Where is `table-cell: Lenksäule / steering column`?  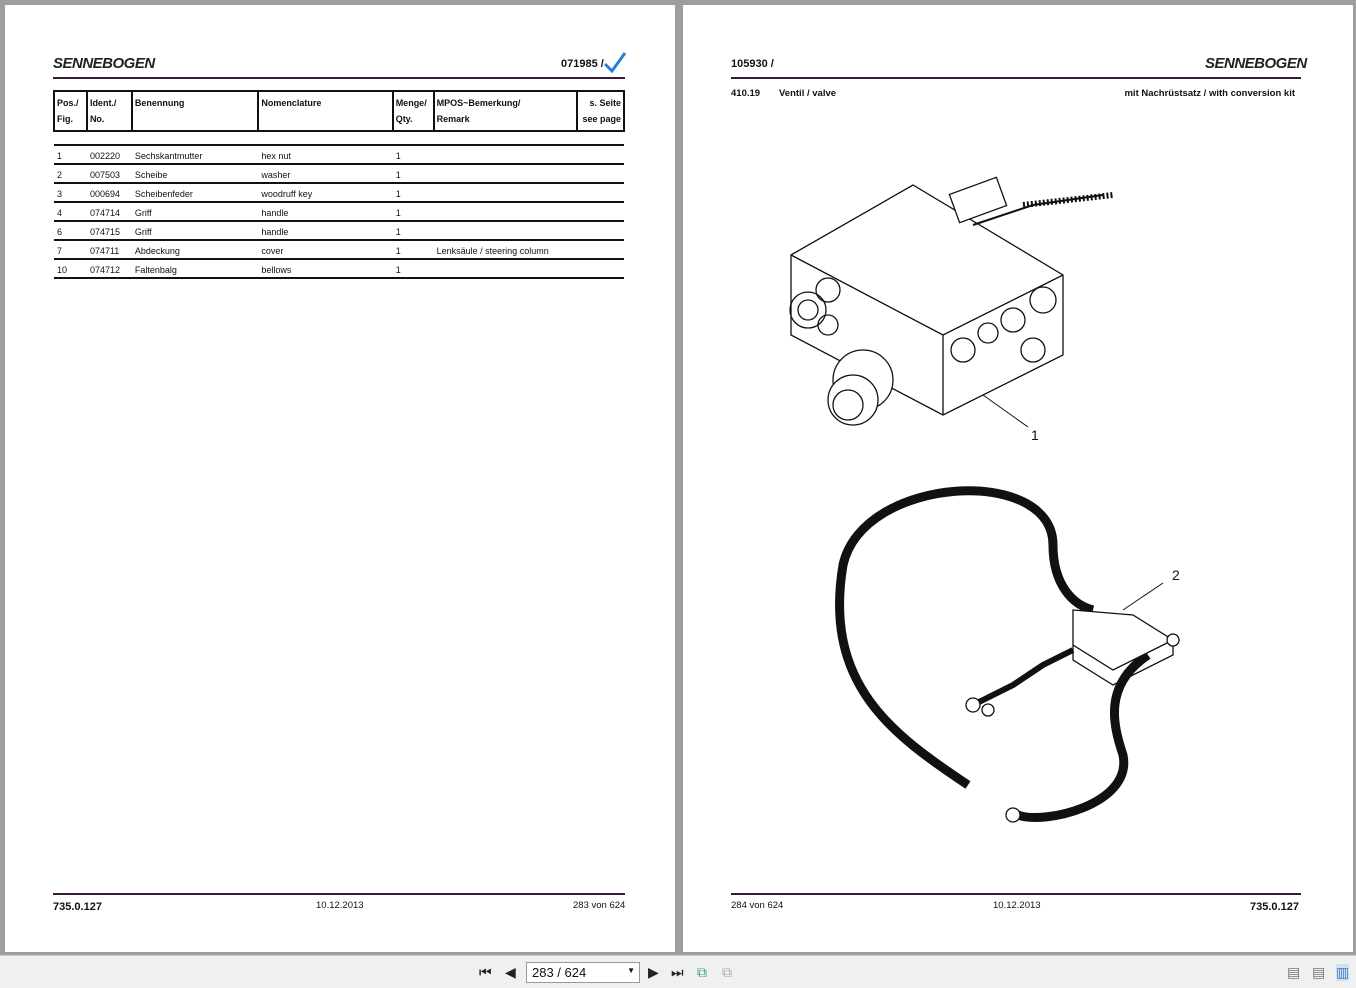 table-cell: Lenksäule / steering column is located at coordinates (505, 250).